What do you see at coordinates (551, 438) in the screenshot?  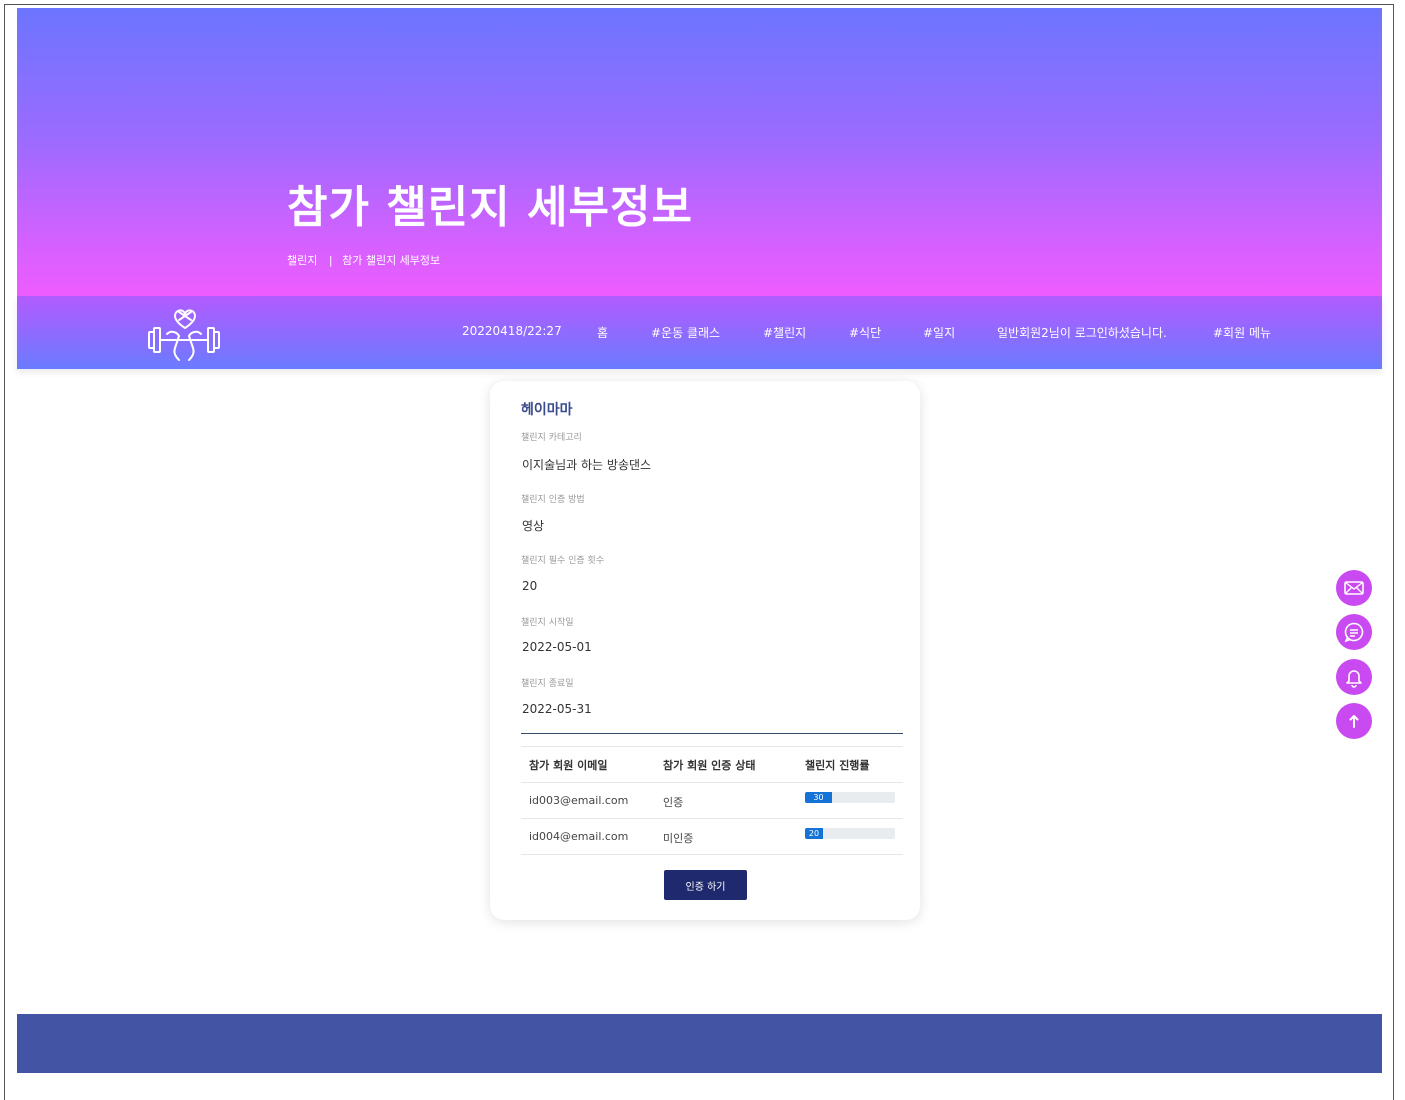 I see `field-label-category: 챌린지 카테고리` at bounding box center [551, 438].